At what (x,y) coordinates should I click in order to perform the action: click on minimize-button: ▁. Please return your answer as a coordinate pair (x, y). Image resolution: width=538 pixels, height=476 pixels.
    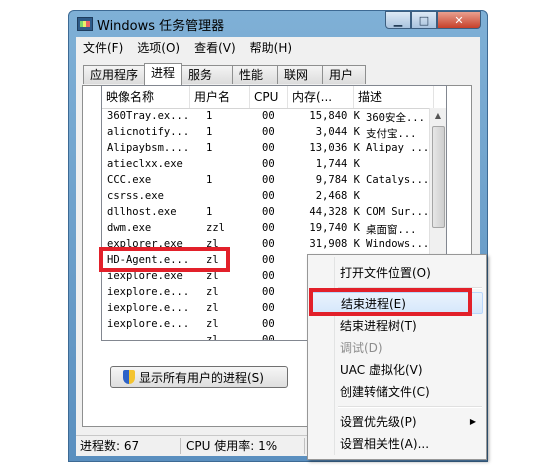
    Looking at the image, I should click on (398, 20).